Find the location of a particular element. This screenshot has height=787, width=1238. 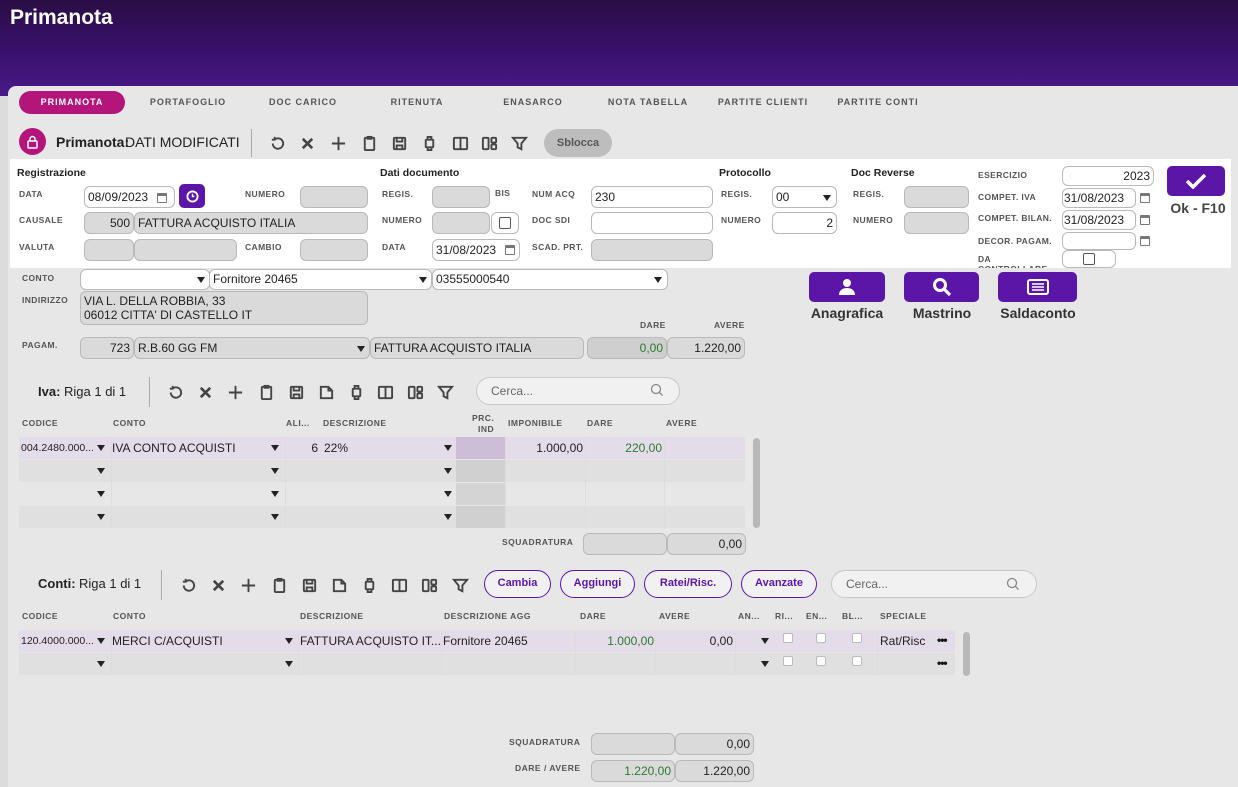

tab-ritenuta: RITENUTA is located at coordinates (417, 102).